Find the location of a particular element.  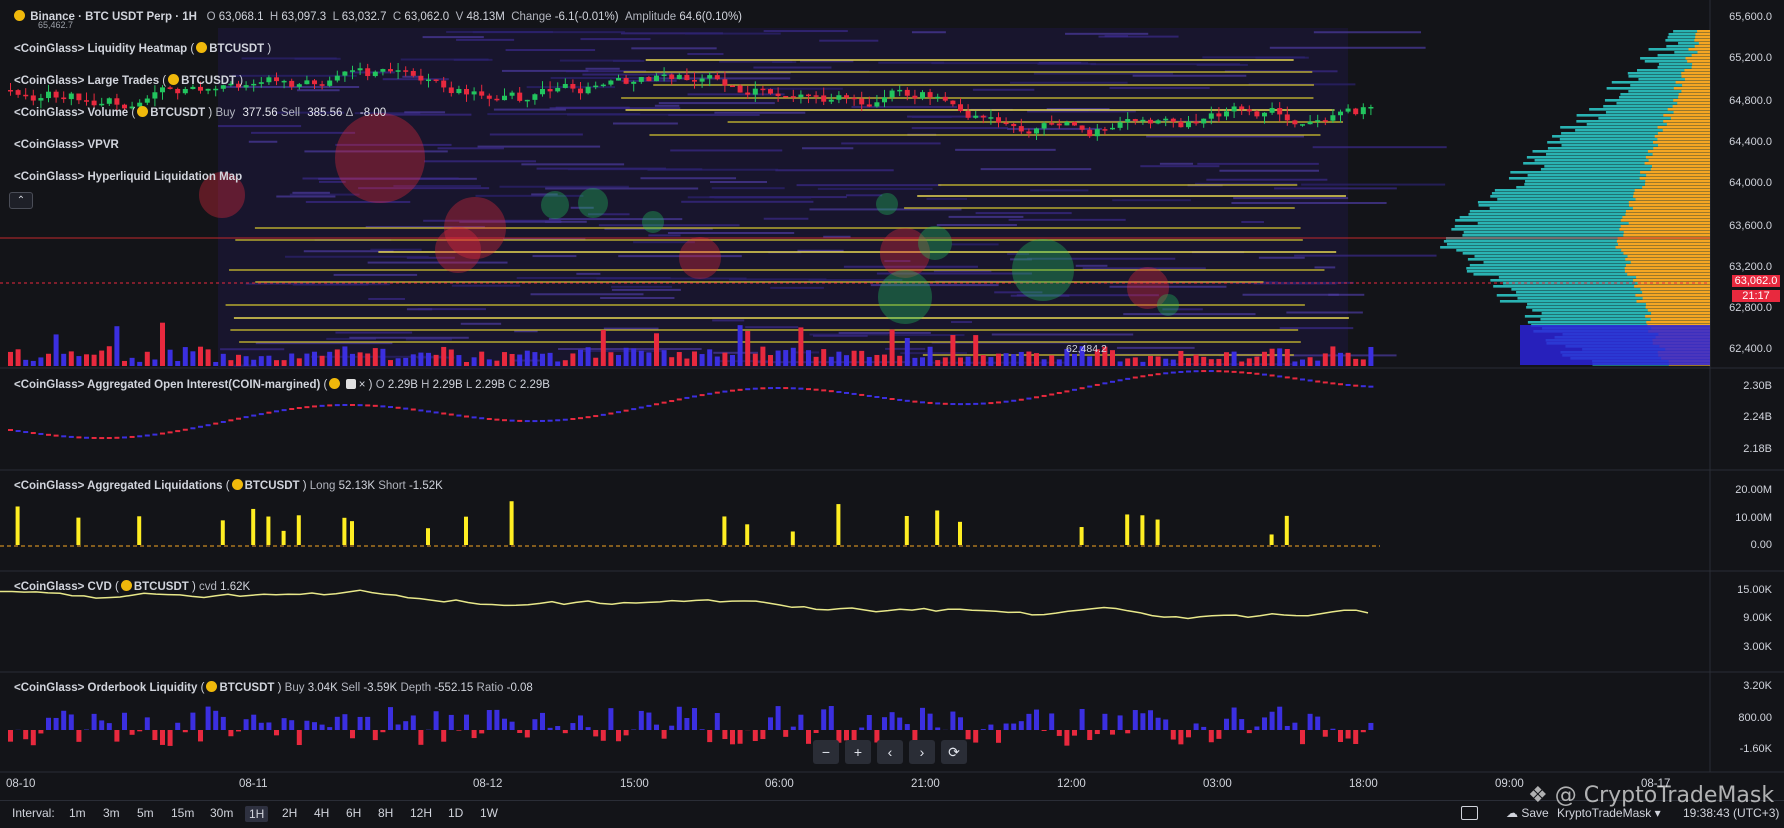

ob-buy-value: 3.04K is located at coordinates (322, 688).